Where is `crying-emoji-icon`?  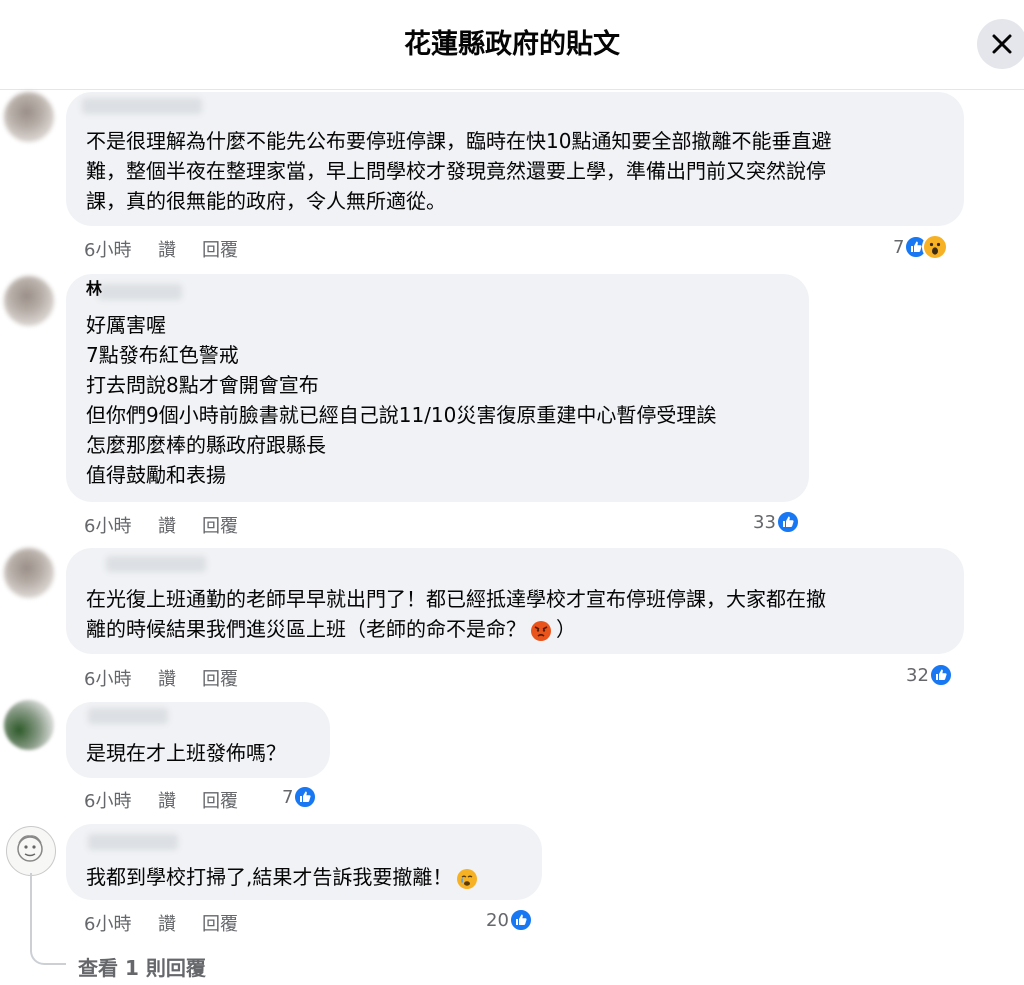 crying-emoji-icon is located at coordinates (465, 879).